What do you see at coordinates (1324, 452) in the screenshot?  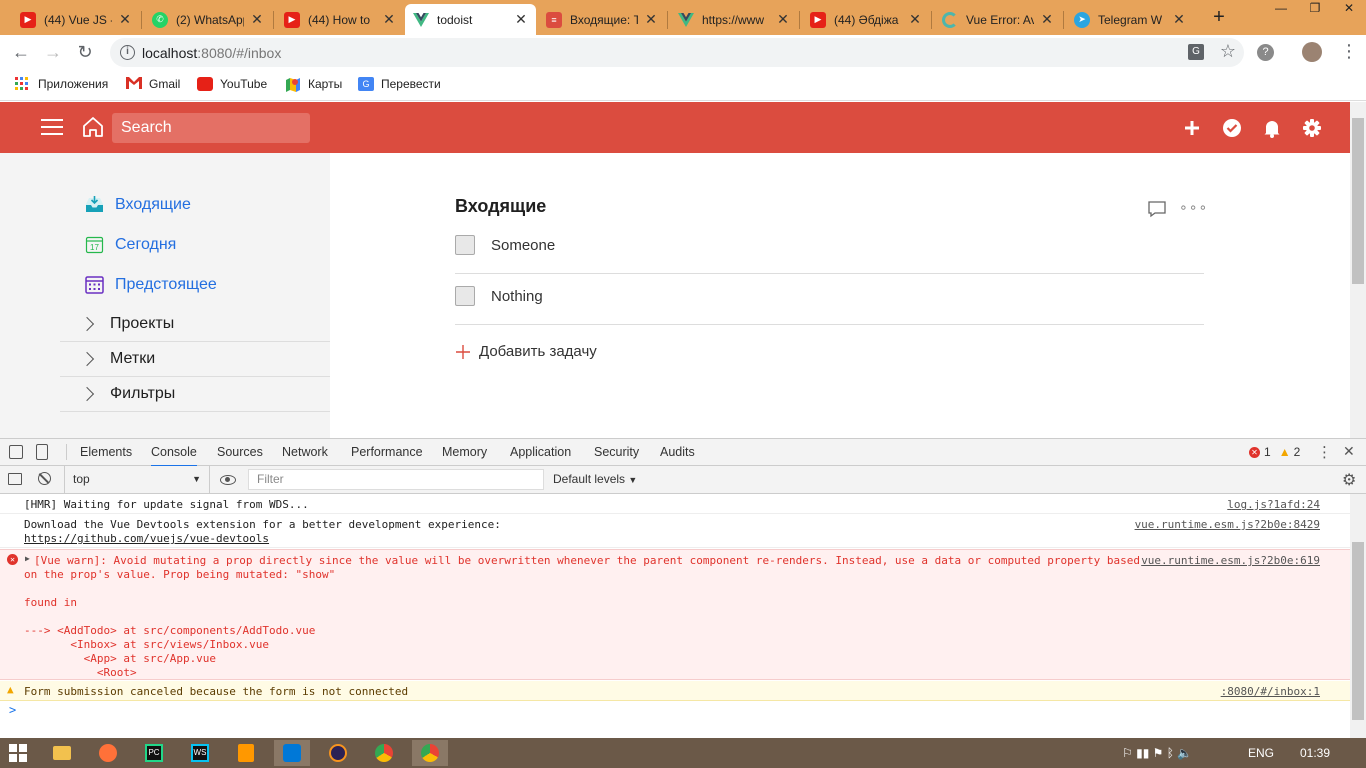 I see `devtools-menu-icon: ⋮` at bounding box center [1324, 452].